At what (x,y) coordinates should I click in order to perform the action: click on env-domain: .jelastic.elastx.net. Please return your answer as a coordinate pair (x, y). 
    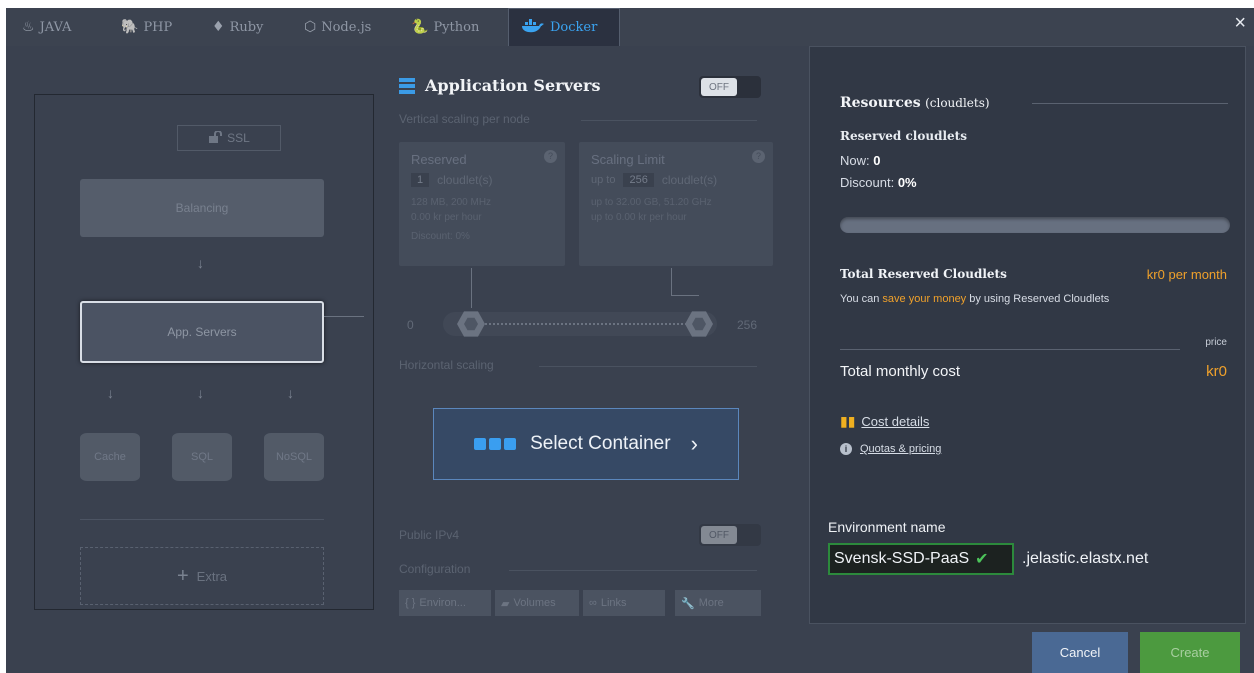
    Looking at the image, I should click on (1085, 558).